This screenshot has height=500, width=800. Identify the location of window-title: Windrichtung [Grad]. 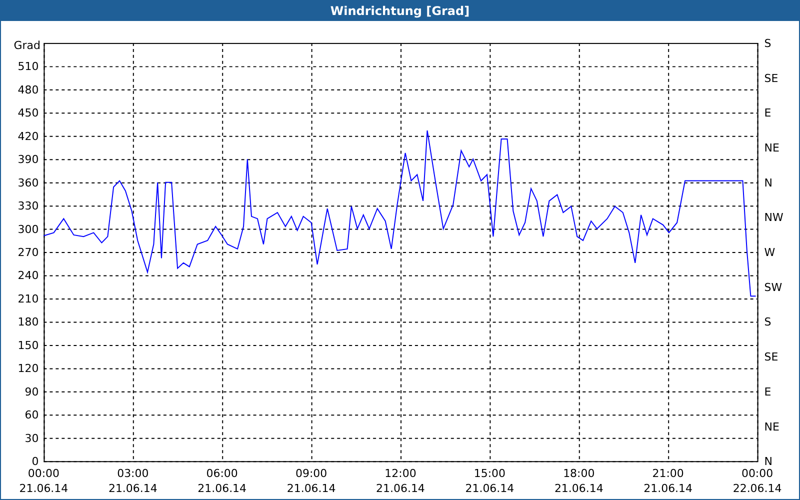
(400, 11).